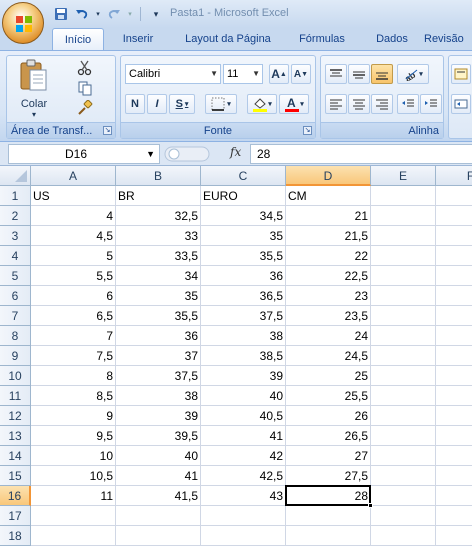  Describe the element at coordinates (235, 152) in the screenshot. I see `insert-function-button: fx` at that location.